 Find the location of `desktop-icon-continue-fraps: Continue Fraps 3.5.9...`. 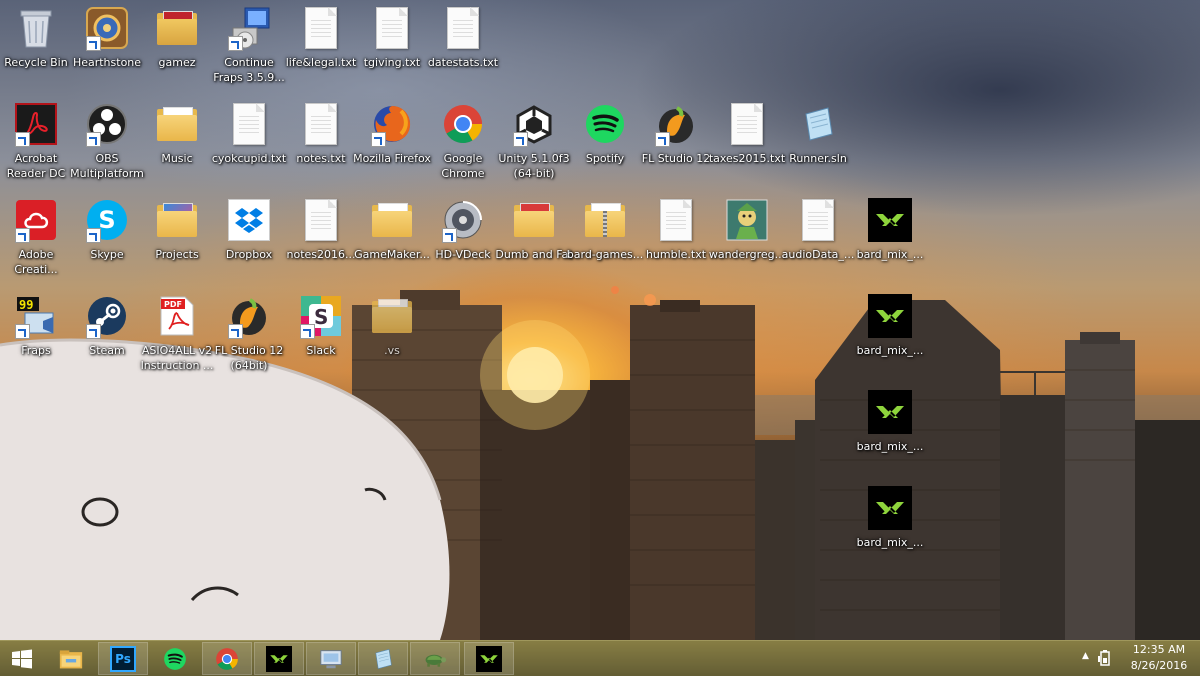

desktop-icon-continue-fraps: Continue Fraps 3.5.9... is located at coordinates (249, 48).